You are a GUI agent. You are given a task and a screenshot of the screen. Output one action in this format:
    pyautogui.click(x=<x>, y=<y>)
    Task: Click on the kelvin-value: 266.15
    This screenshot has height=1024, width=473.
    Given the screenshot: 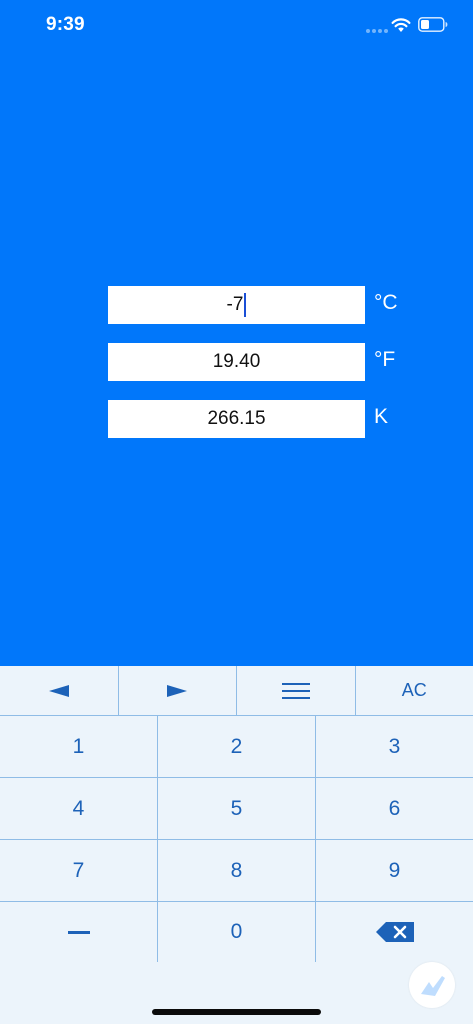 What is the action you would take?
    pyautogui.click(x=236, y=418)
    